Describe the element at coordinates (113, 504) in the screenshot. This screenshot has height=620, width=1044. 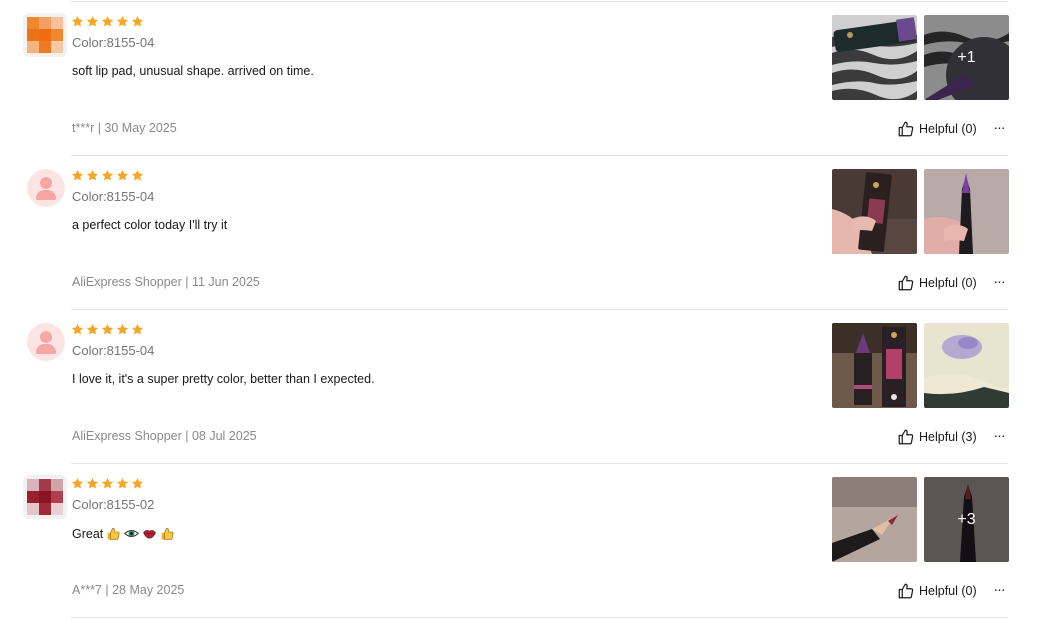
I see `sku-color-label: Color:8155-02` at that location.